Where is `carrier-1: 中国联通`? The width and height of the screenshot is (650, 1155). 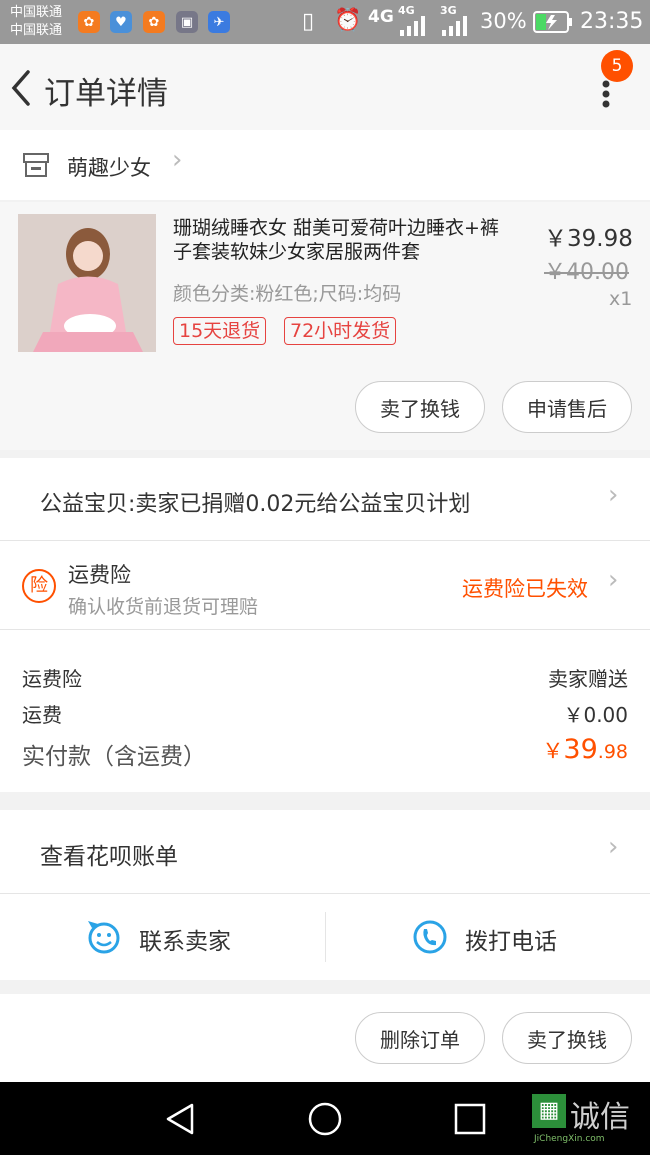 carrier-1: 中国联通 is located at coordinates (36, 12).